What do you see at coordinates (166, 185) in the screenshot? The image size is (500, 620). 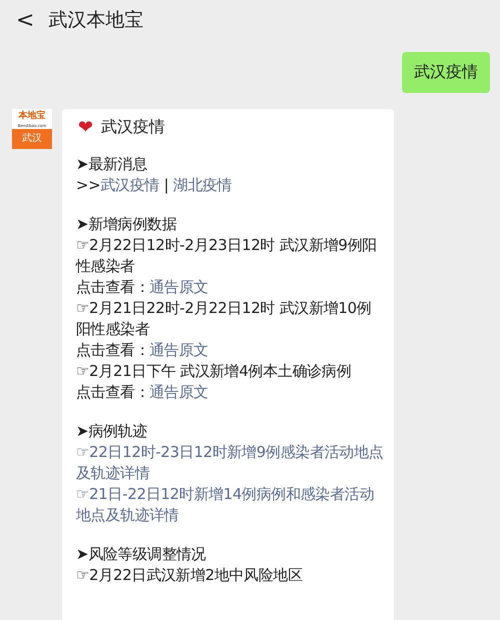 I see `text-label: |` at bounding box center [166, 185].